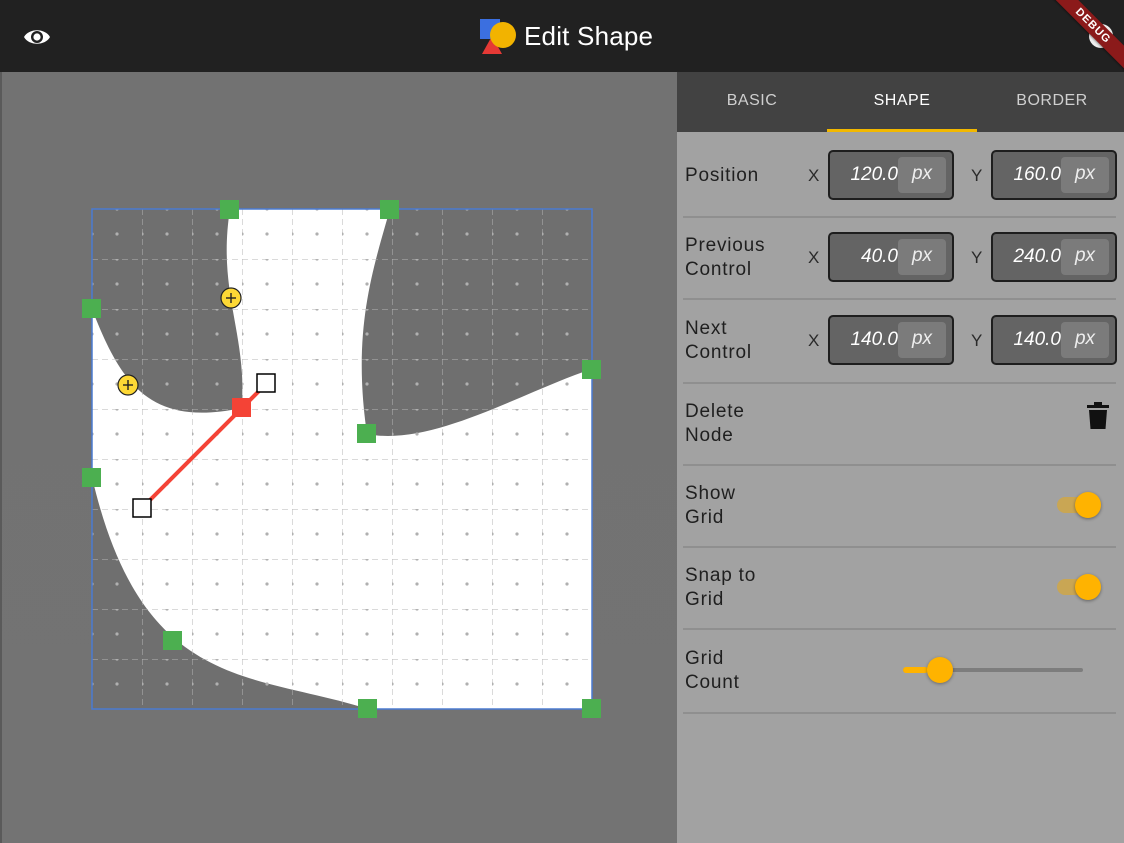 The height and width of the screenshot is (843, 1124). I want to click on title-area: Edit Shape, so click(565, 36).